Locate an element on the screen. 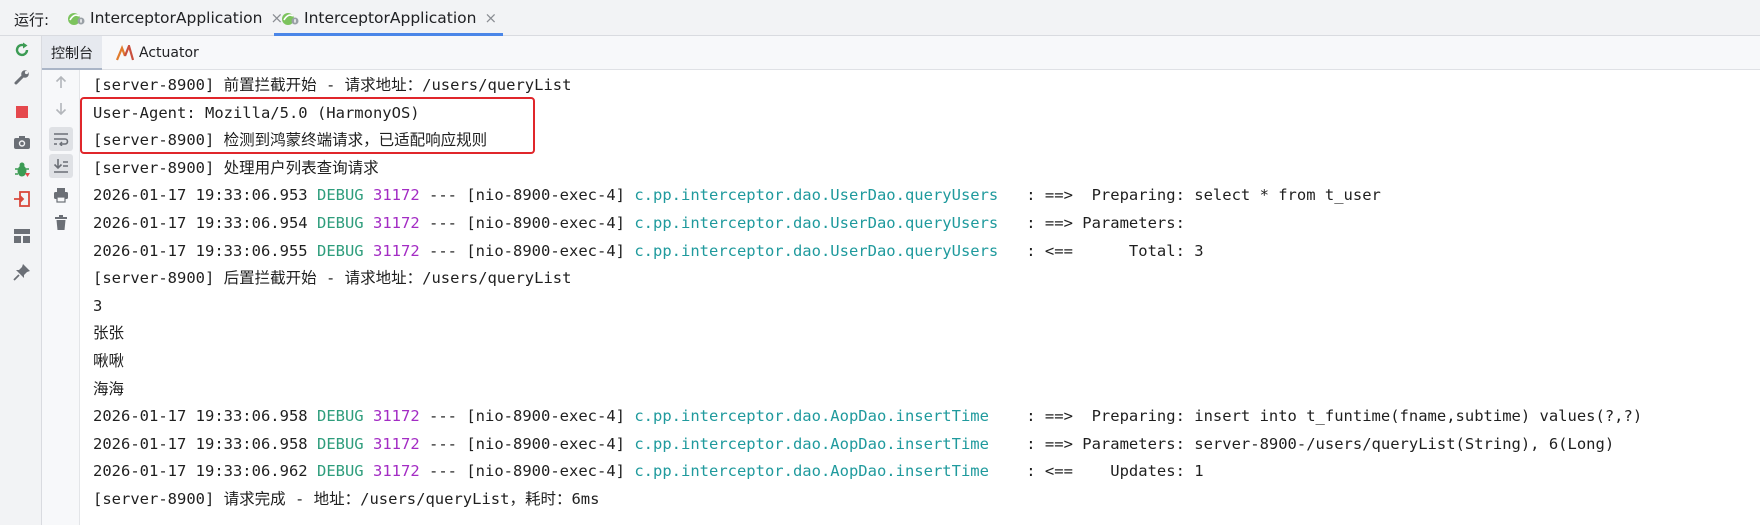  console-line: 3 is located at coordinates (923, 307).